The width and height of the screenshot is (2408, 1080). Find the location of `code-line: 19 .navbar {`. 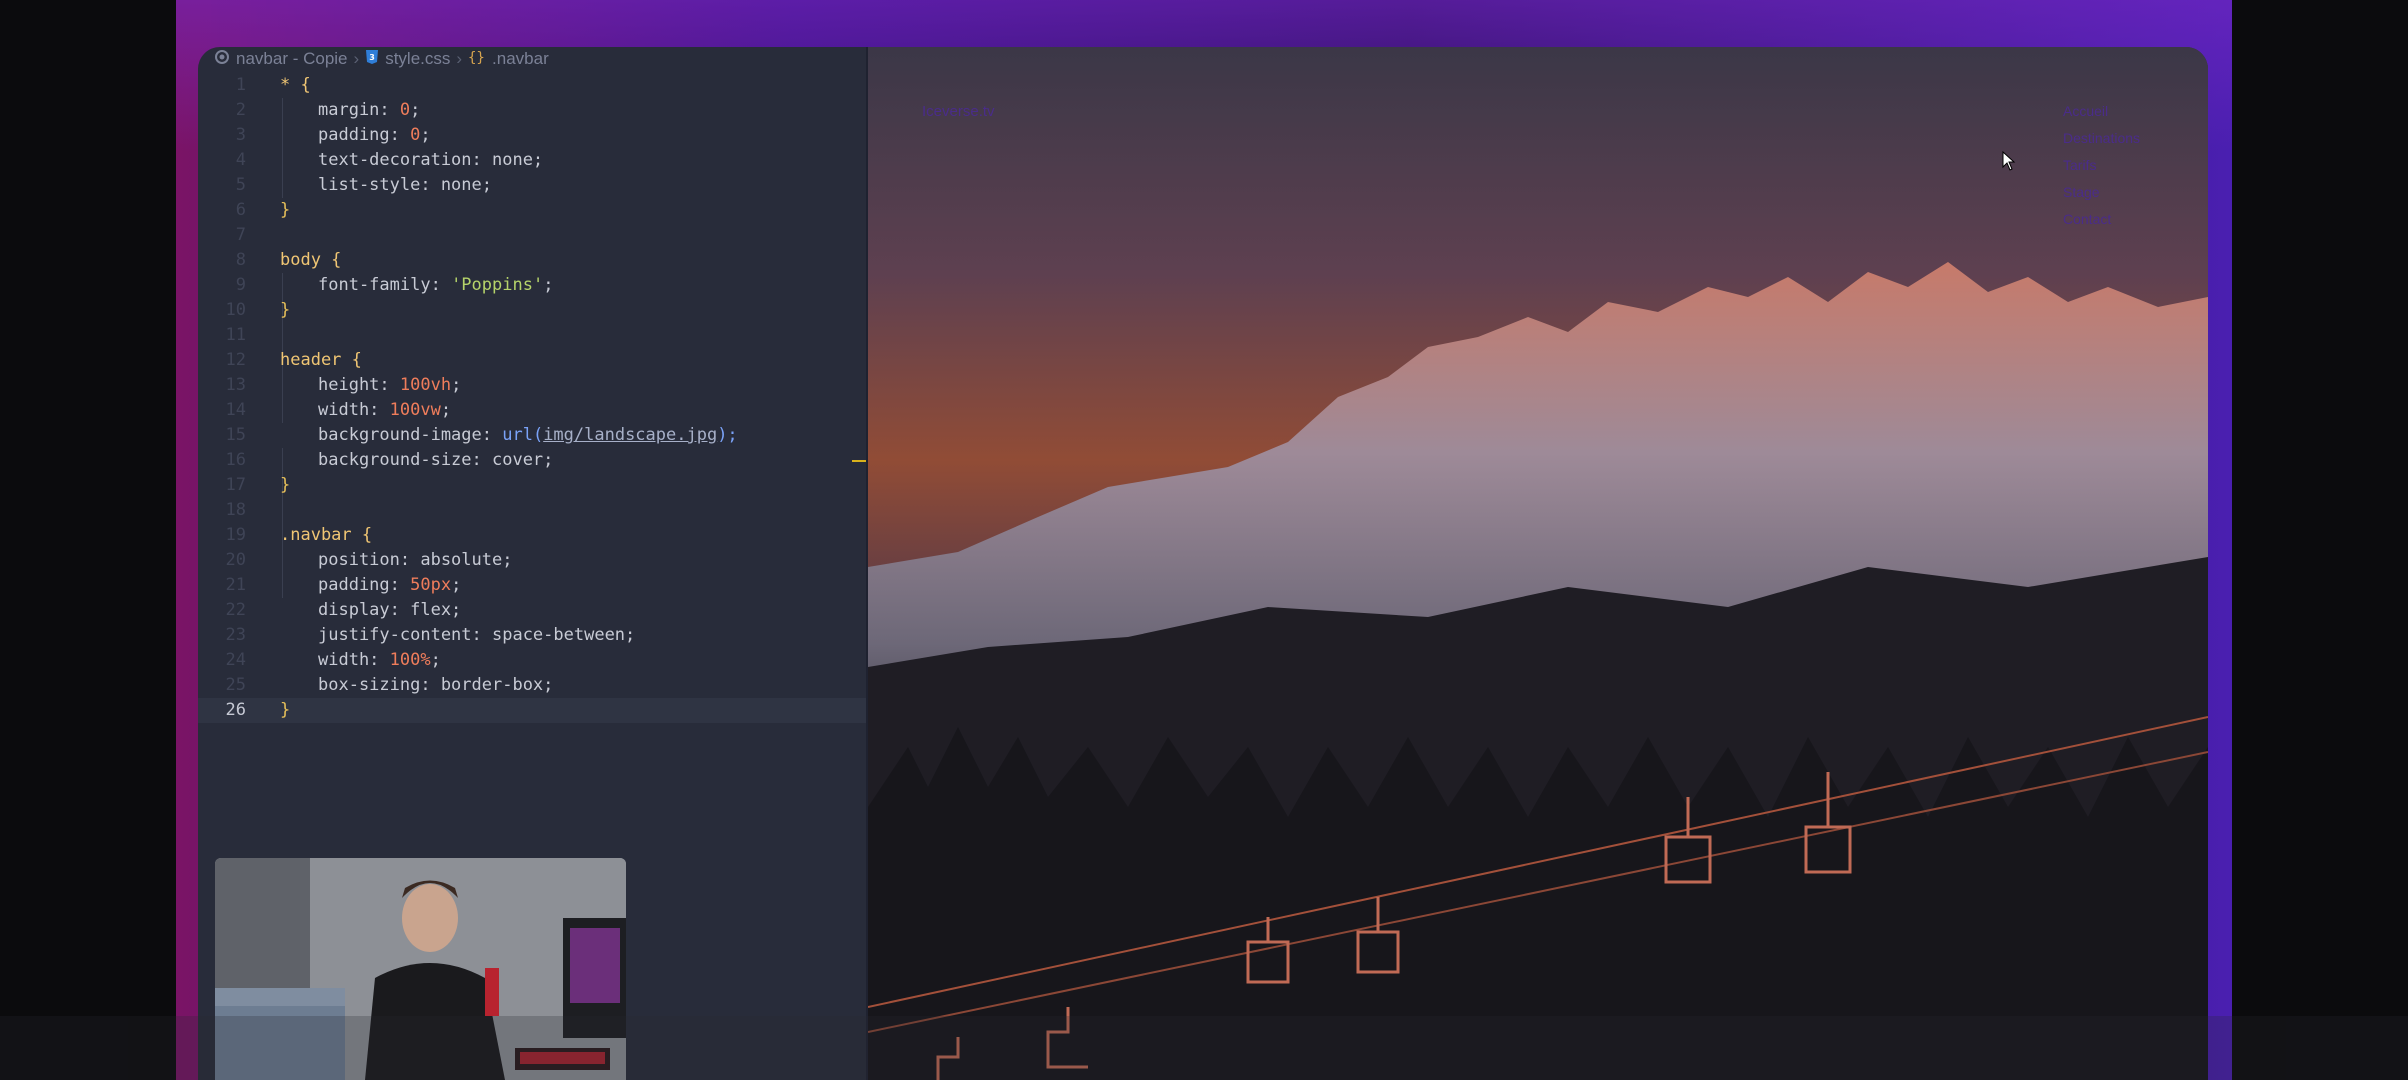

code-line: 19 .navbar { is located at coordinates (532, 535).